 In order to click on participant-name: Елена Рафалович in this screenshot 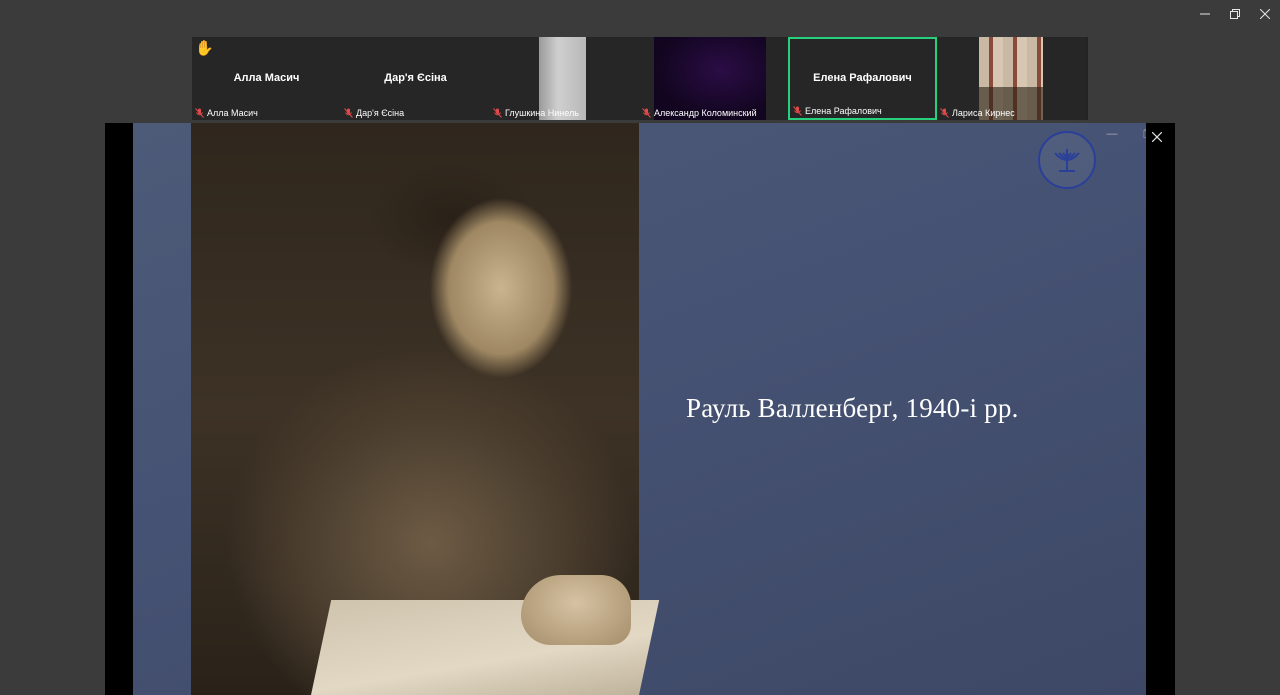, I will do `click(843, 111)`.